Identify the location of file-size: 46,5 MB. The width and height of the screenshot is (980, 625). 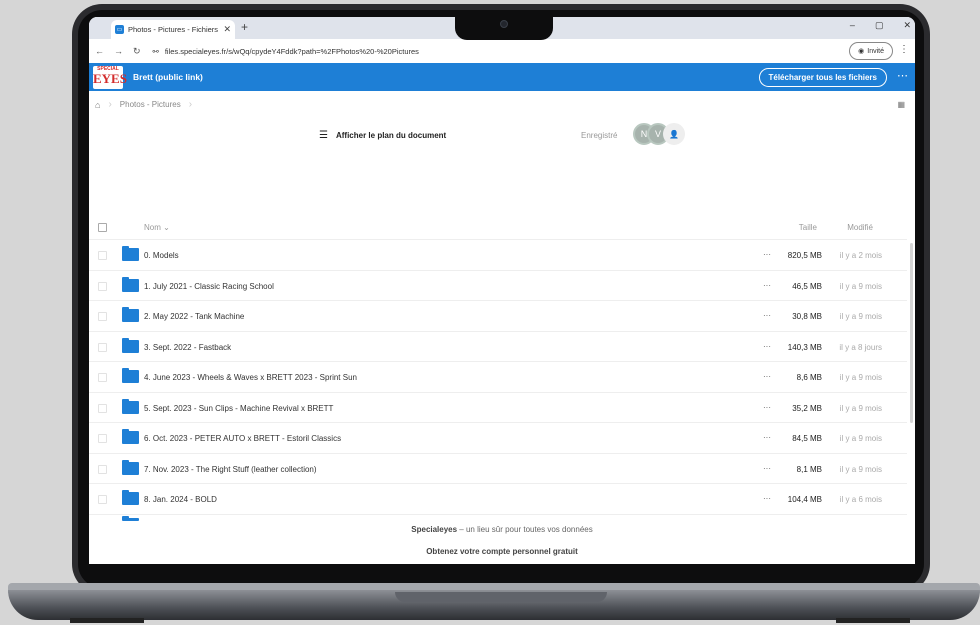
(807, 286).